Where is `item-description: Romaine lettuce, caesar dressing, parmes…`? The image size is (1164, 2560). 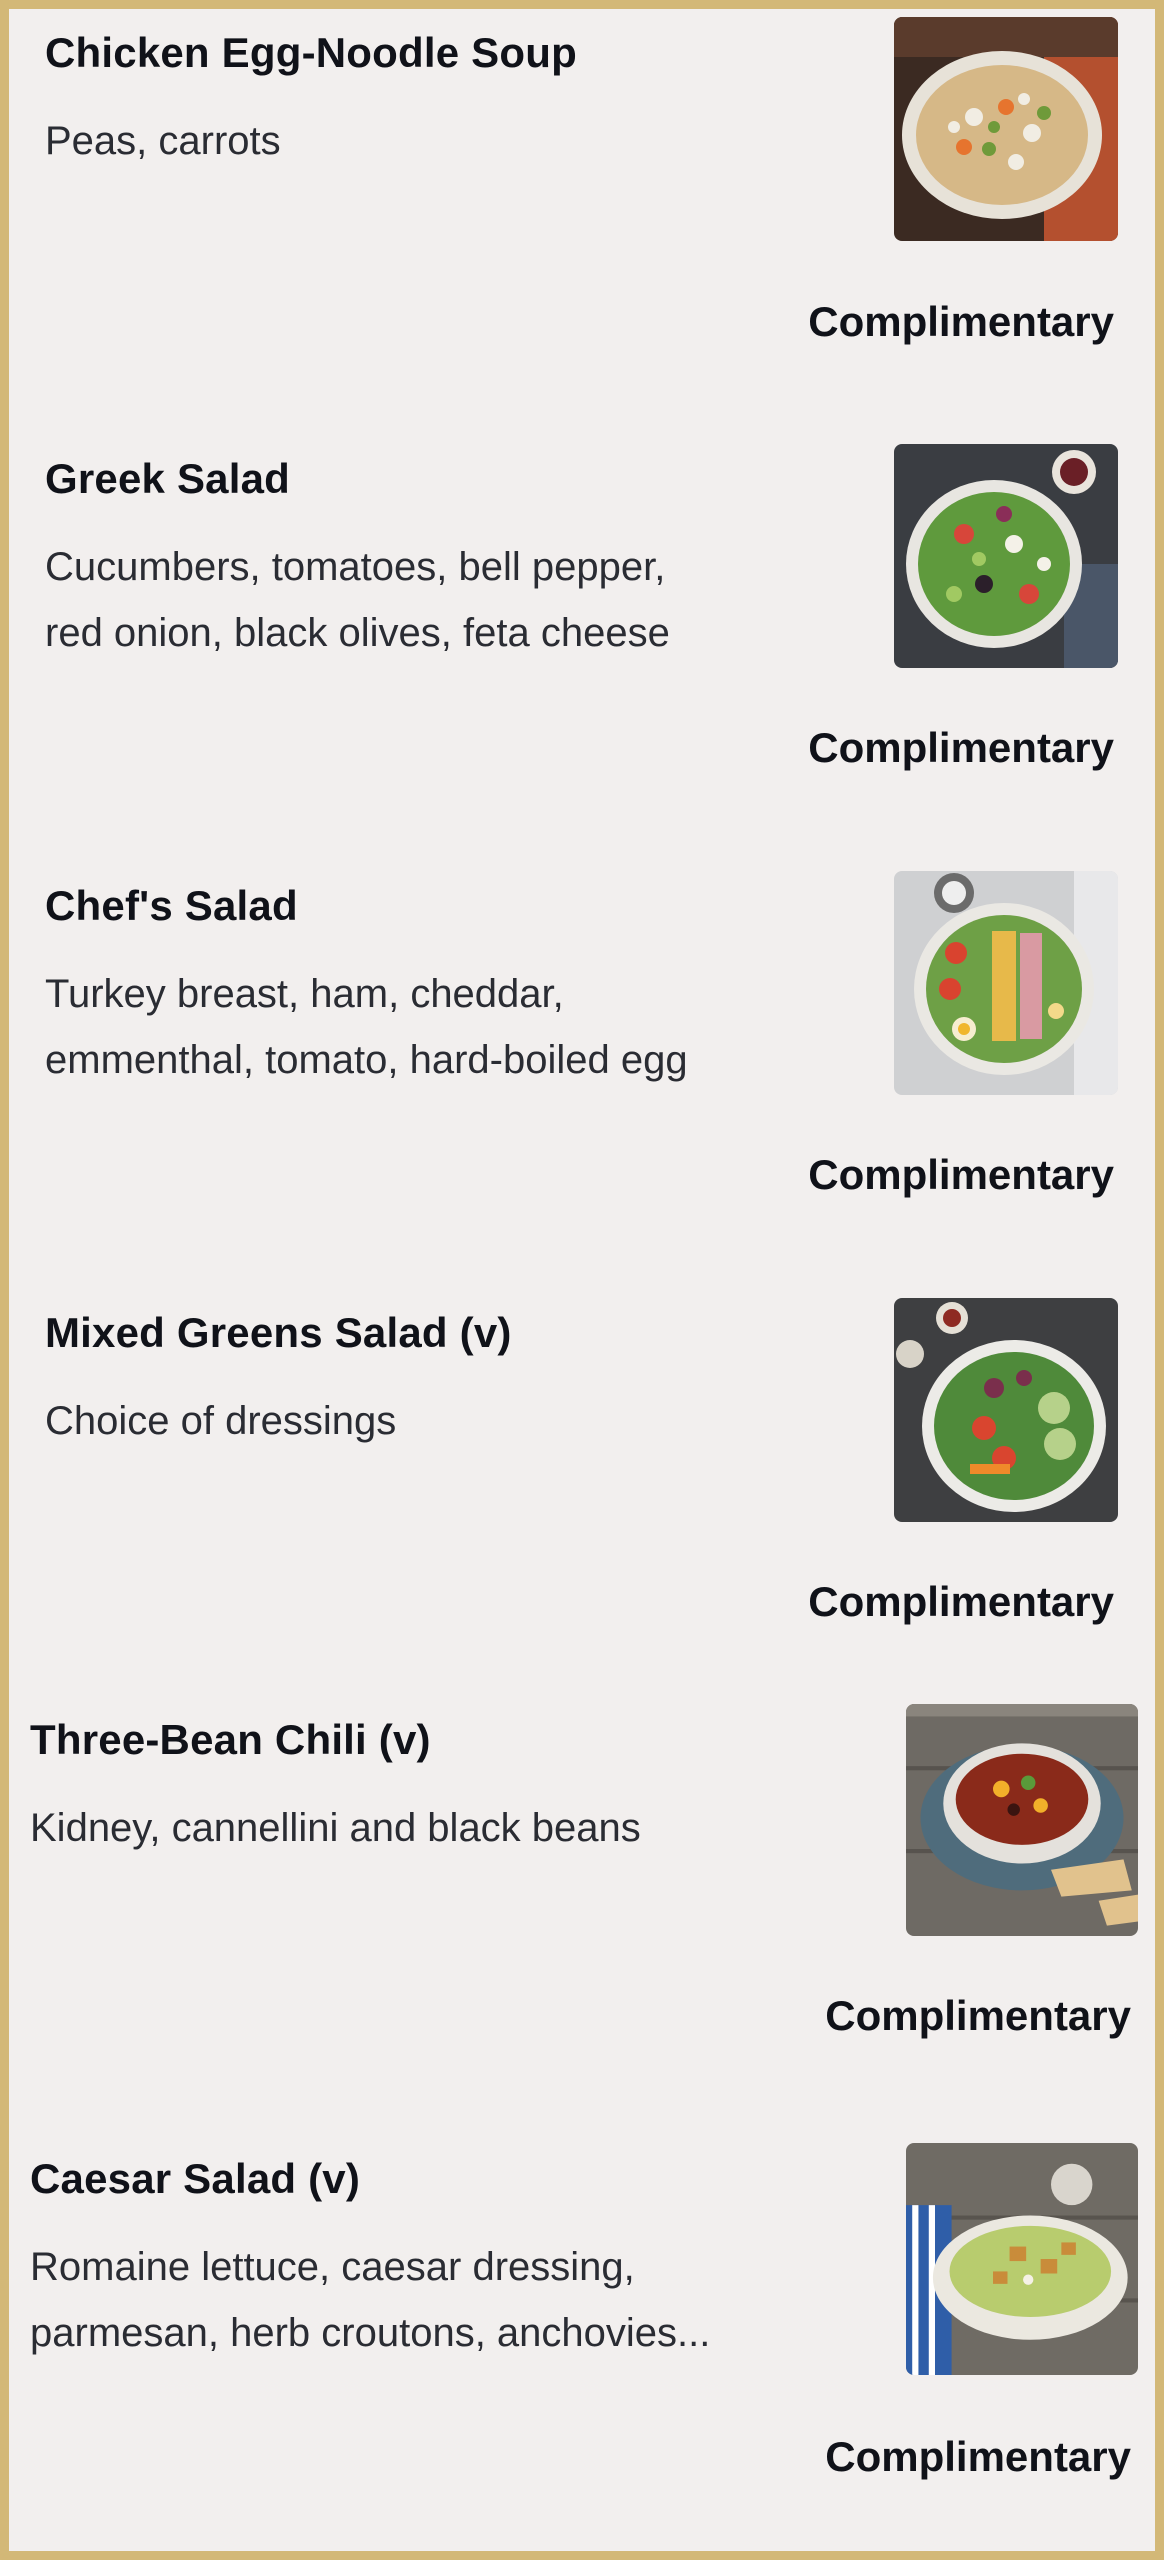
item-description: Romaine lettuce, caesar dressing, parmes… is located at coordinates (425, 2300).